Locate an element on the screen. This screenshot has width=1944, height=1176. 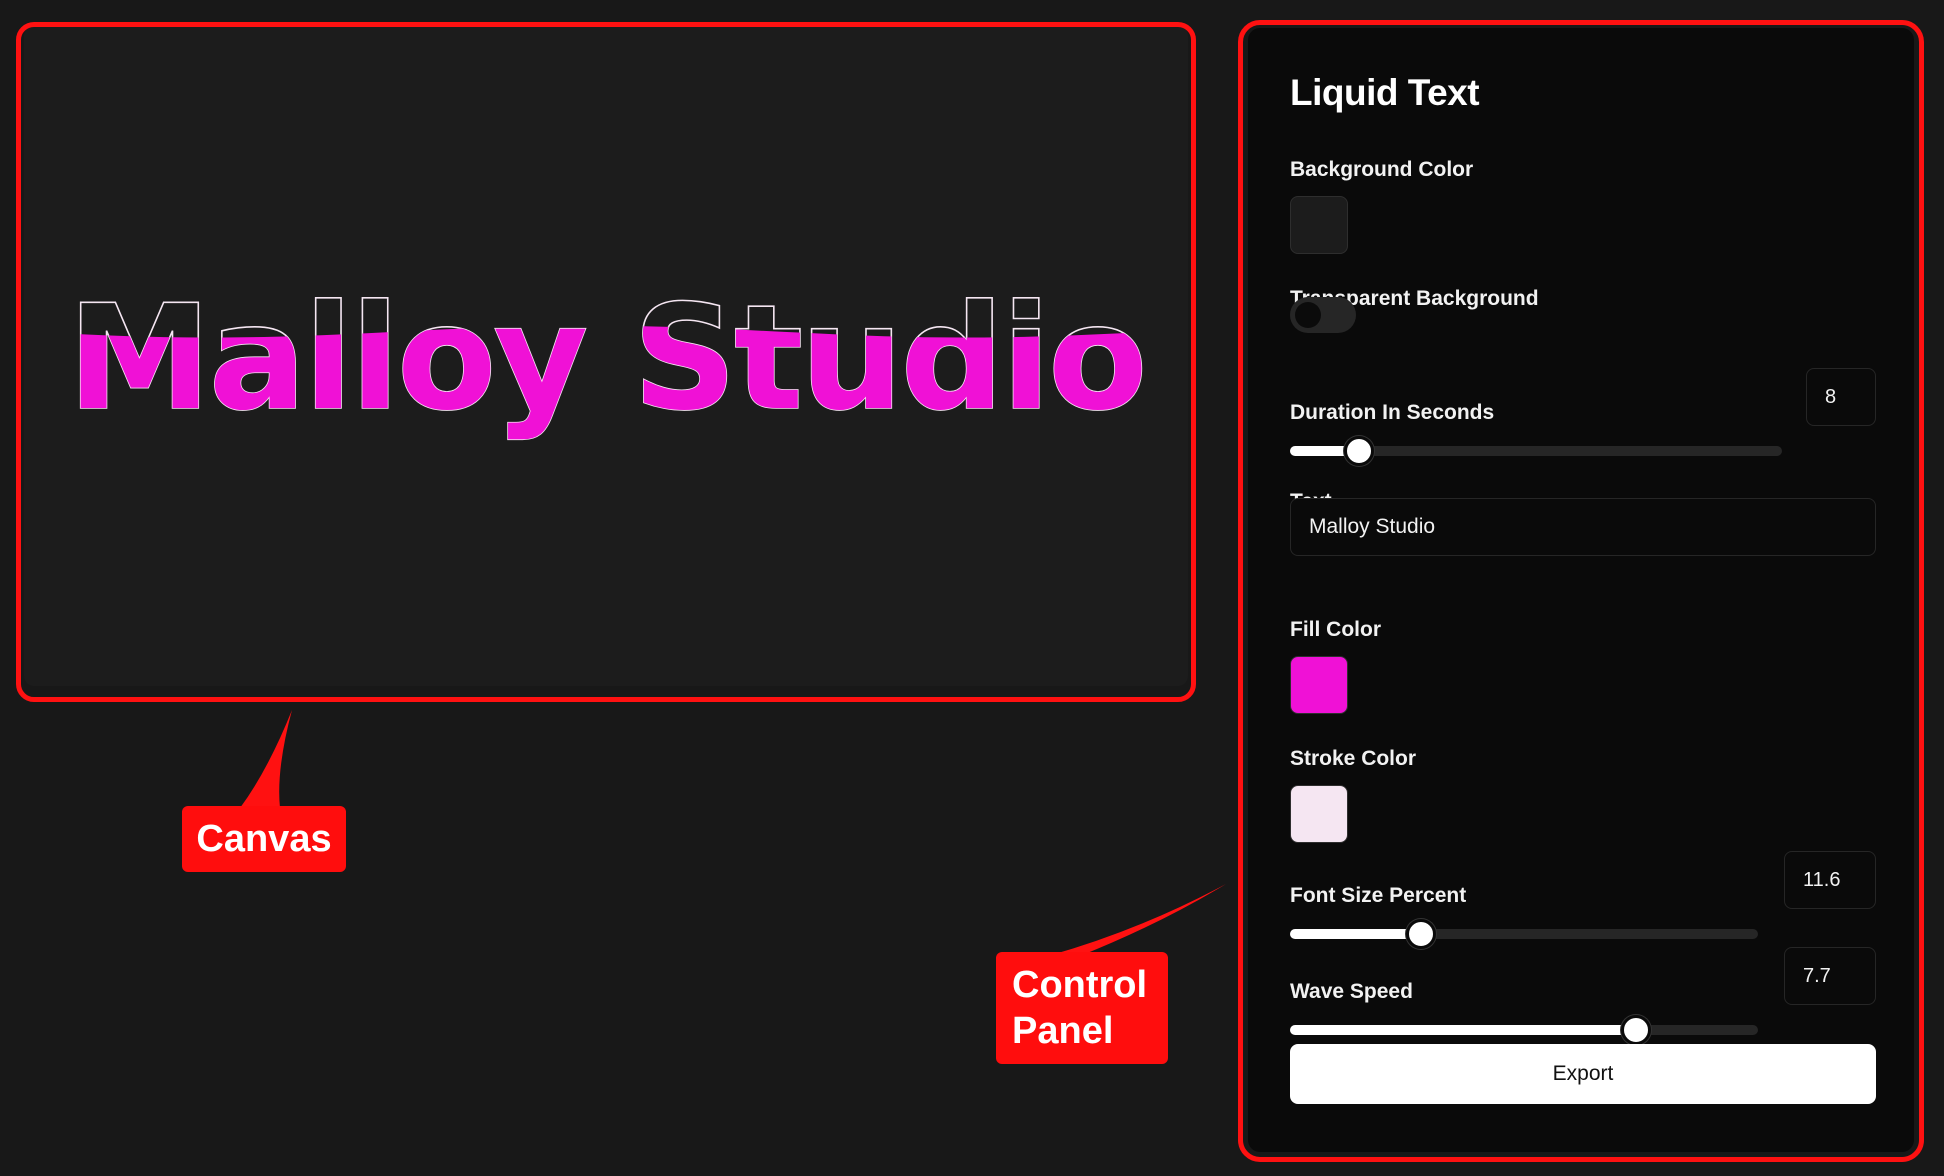
annotation-callouts is located at coordinates (733, 833).